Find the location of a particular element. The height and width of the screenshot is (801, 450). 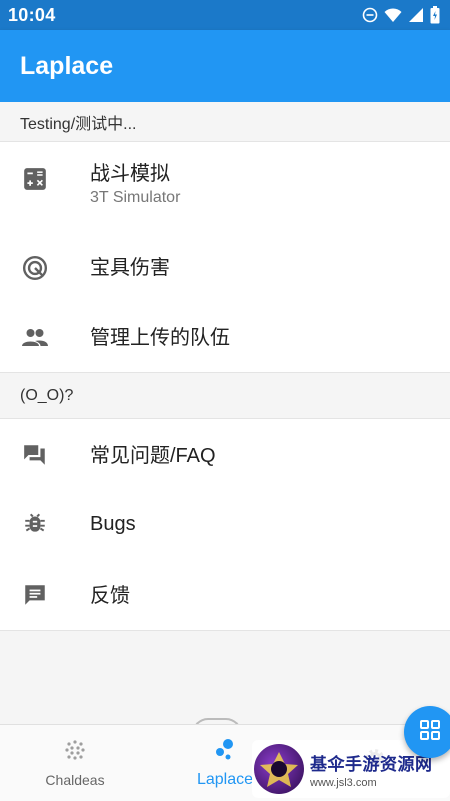

list-item-label: 反馈 is located at coordinates (110, 596).